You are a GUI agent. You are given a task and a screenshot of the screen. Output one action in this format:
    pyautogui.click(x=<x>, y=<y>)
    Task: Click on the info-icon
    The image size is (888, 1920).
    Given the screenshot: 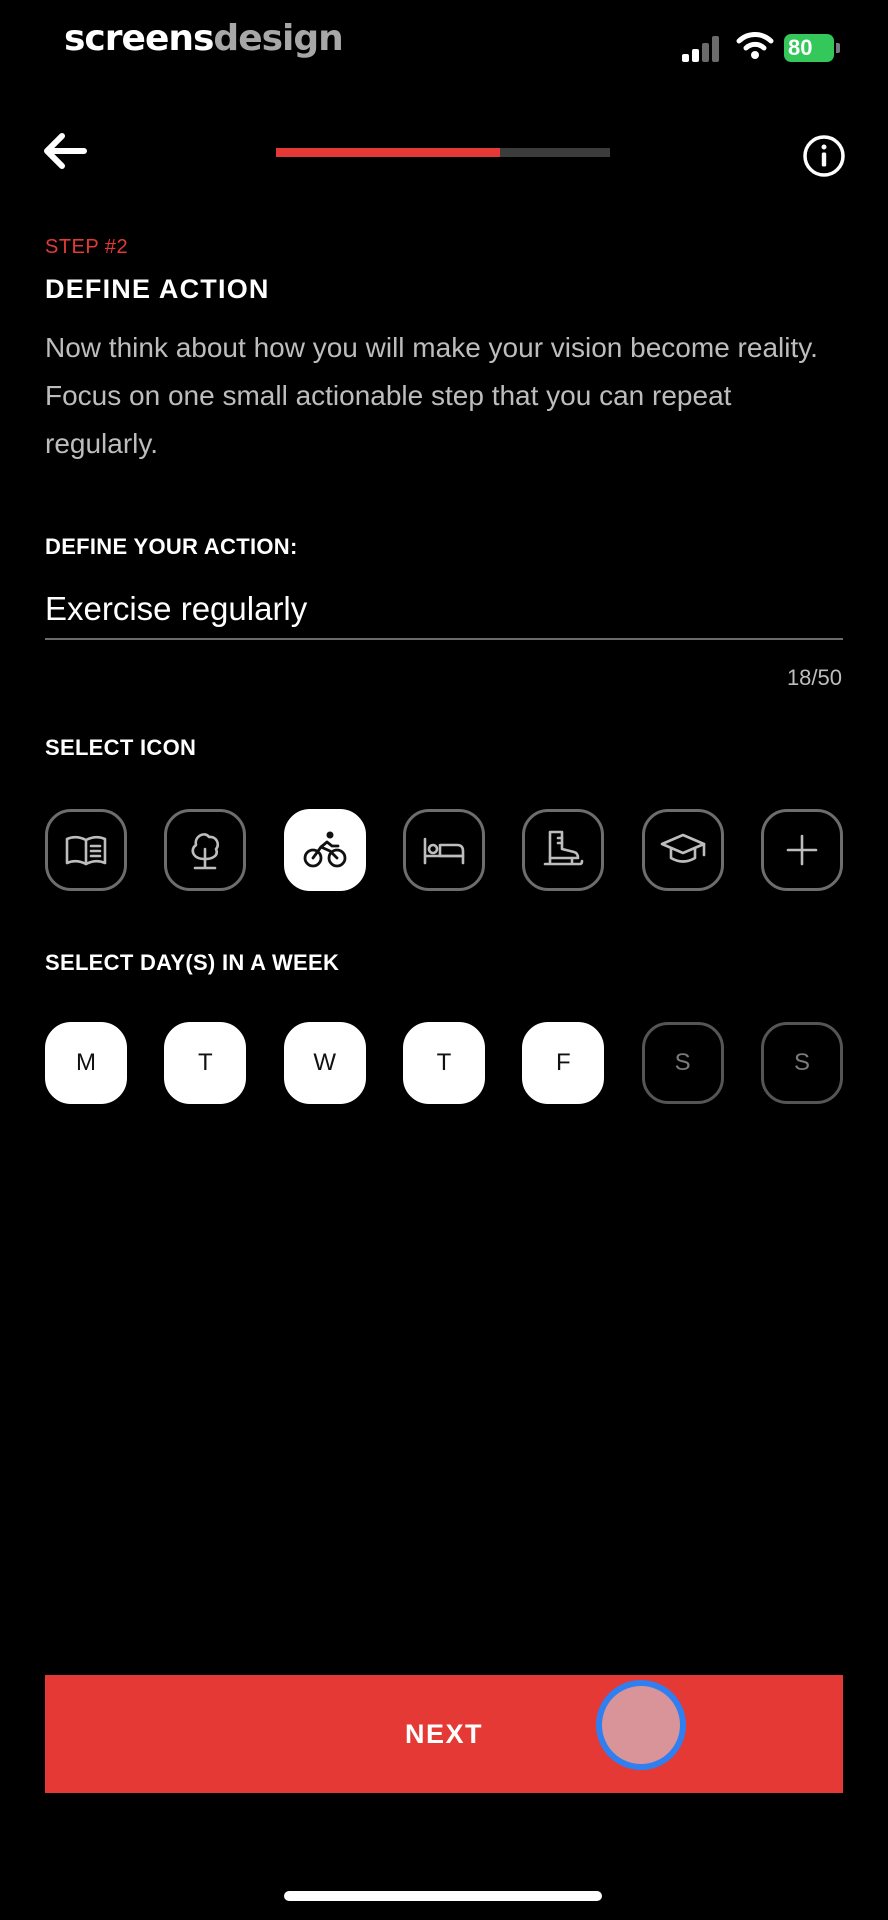 What is the action you would take?
    pyautogui.click(x=824, y=156)
    